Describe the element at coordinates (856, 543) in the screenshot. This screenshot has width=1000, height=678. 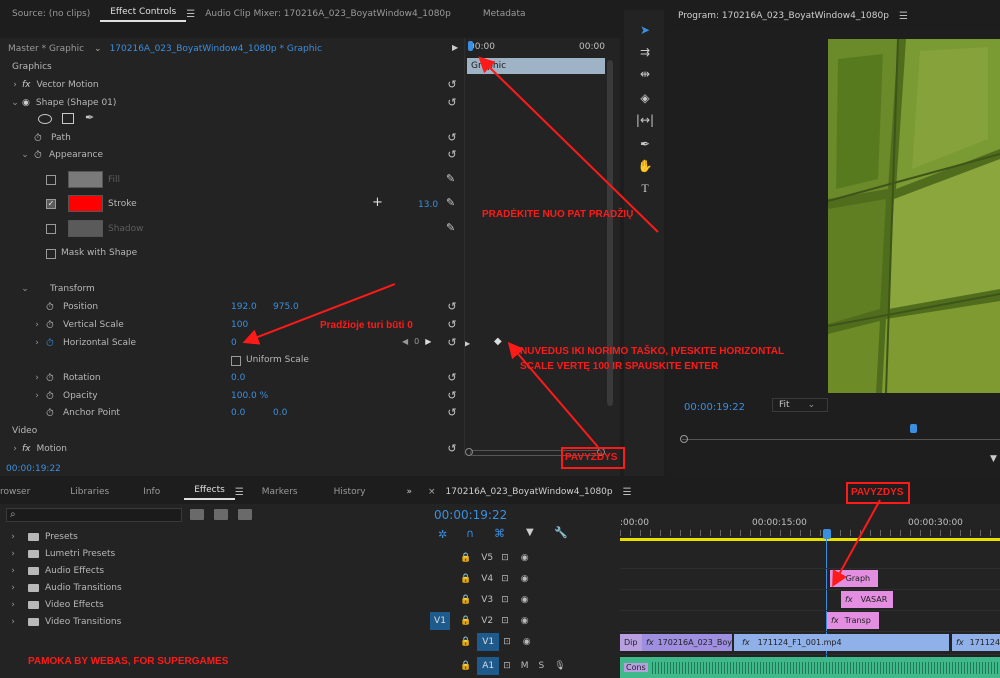
I see `arrow-to-clip` at that location.